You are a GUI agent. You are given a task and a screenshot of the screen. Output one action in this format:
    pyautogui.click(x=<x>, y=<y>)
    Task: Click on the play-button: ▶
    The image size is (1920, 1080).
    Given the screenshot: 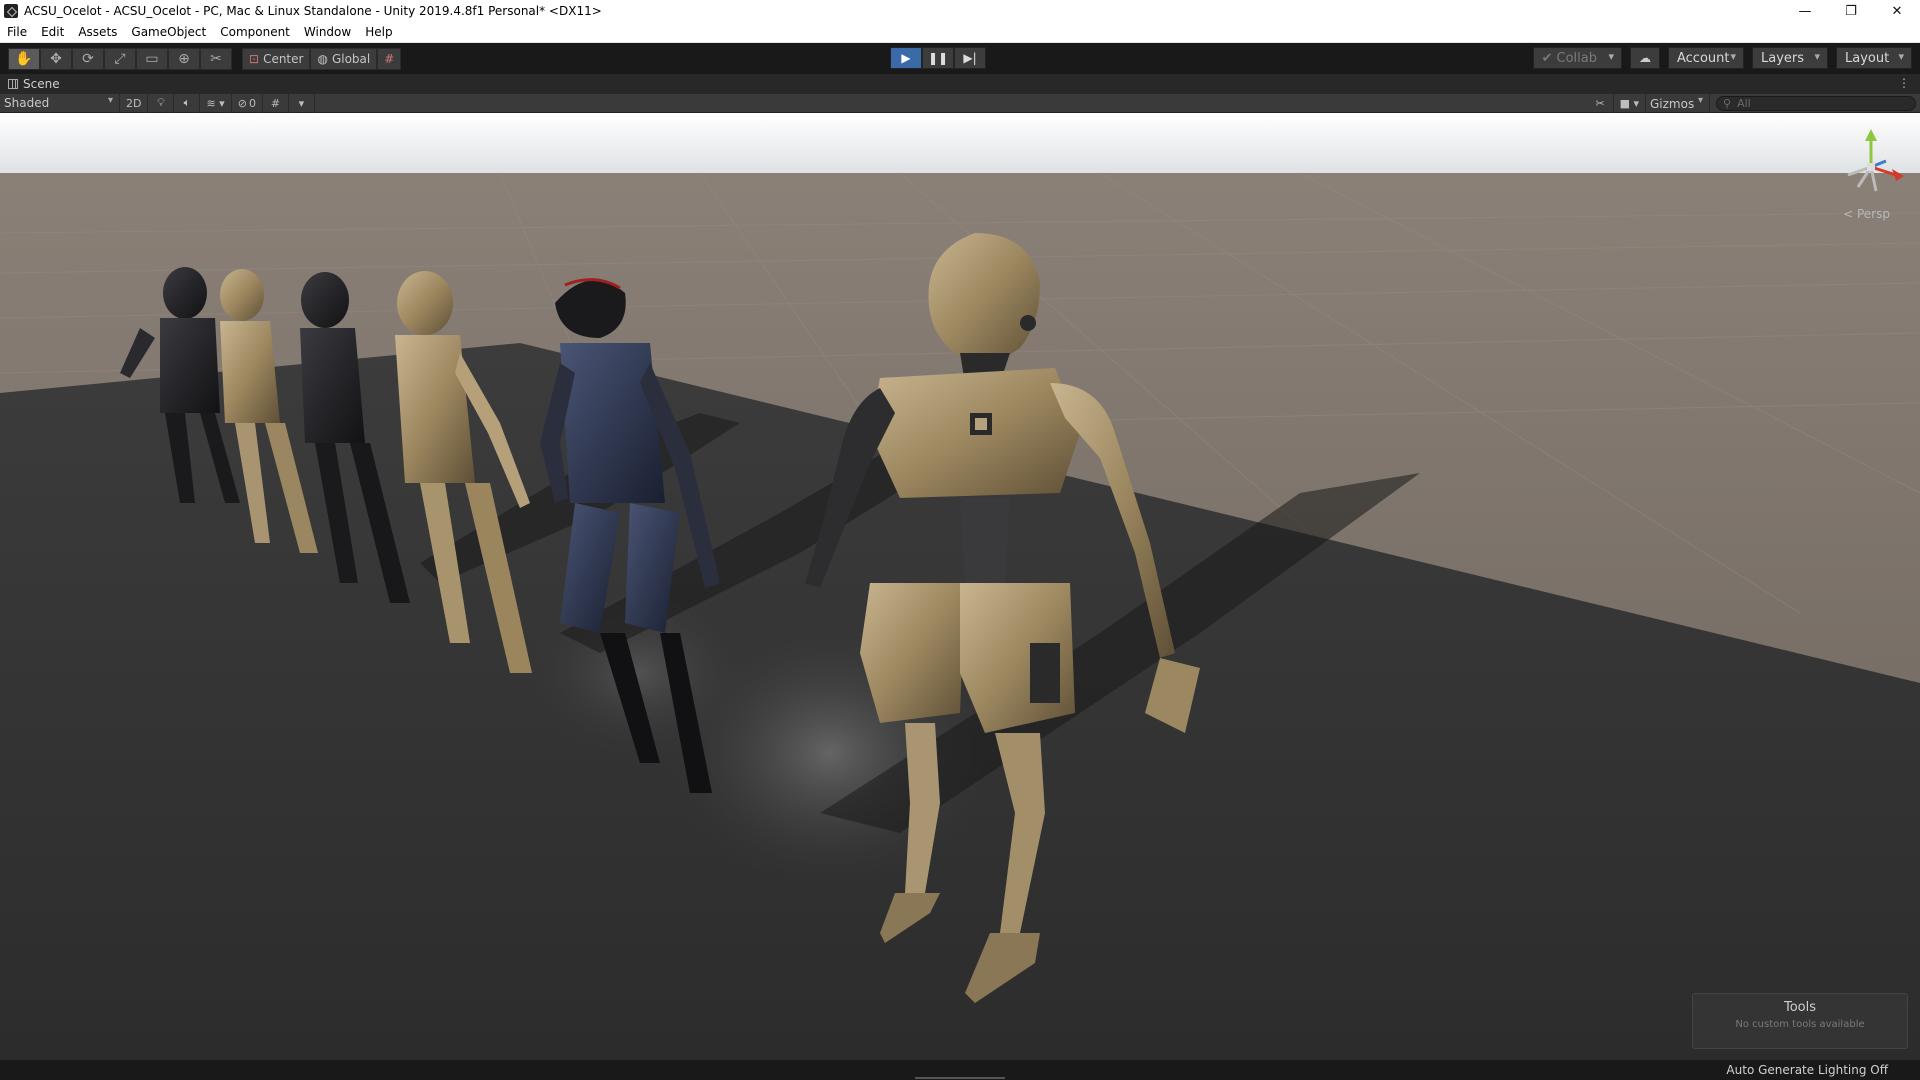 What is the action you would take?
    pyautogui.click(x=906, y=58)
    